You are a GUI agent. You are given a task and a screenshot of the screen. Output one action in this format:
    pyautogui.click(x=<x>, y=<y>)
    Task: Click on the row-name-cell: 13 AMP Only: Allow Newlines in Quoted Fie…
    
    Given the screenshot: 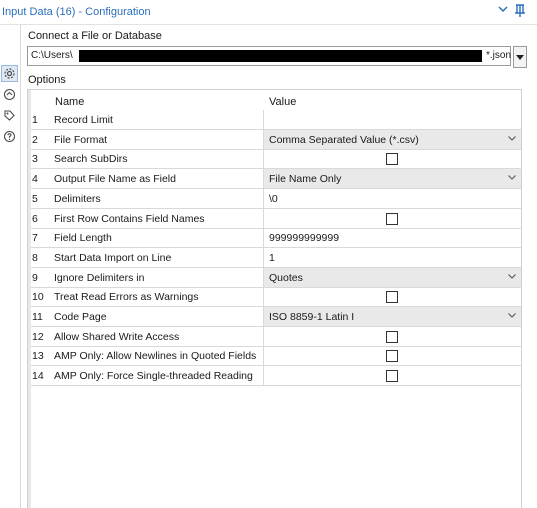 What is the action you would take?
    pyautogui.click(x=147, y=356)
    